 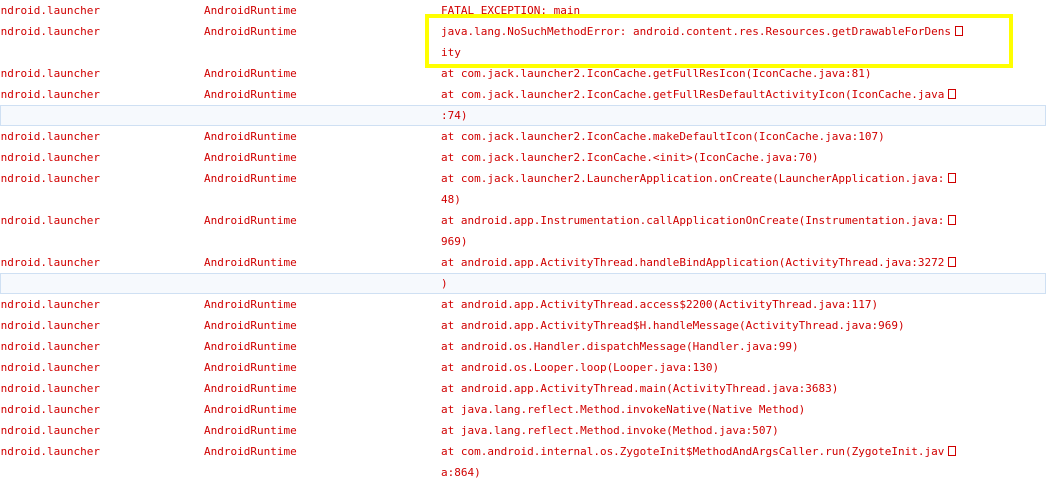 What do you see at coordinates (524, 199) in the screenshot?
I see `log-row: 48)` at bounding box center [524, 199].